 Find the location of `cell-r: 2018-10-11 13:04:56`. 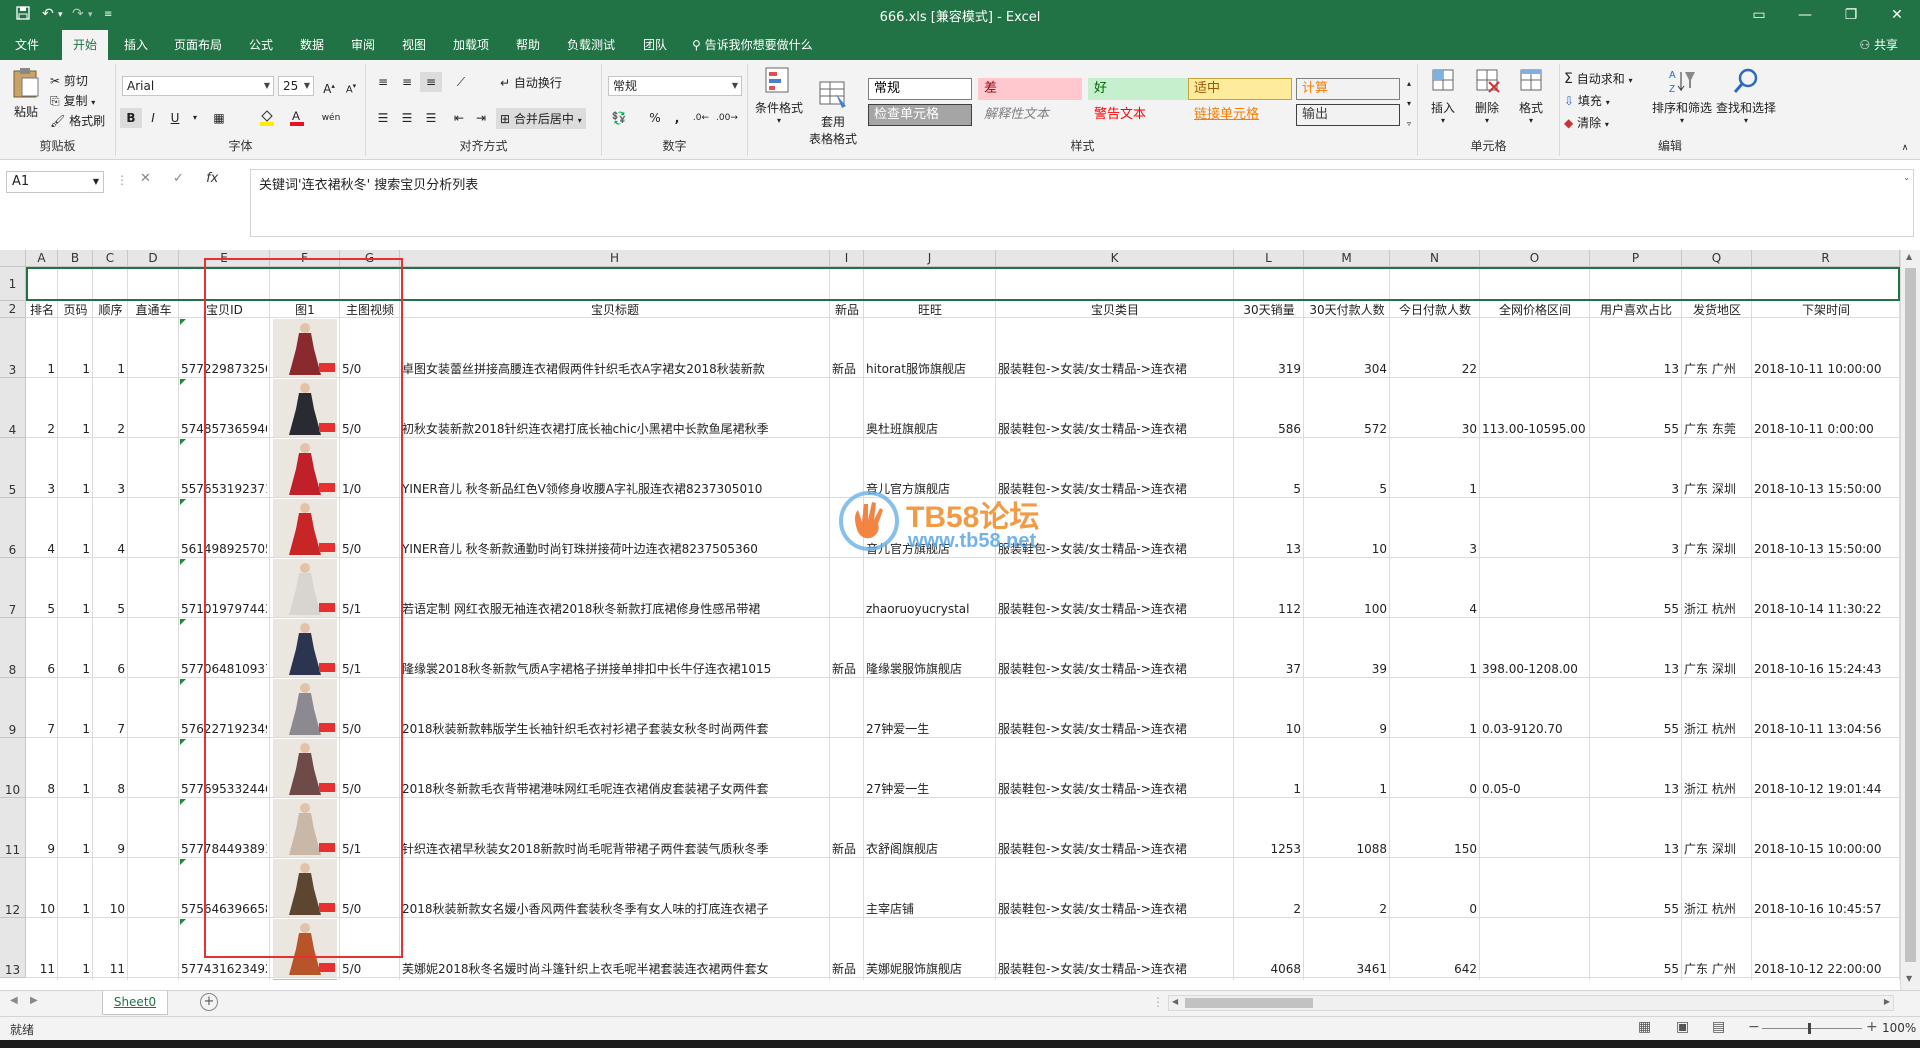

cell-r: 2018-10-11 13:04:56 is located at coordinates (1825, 729).